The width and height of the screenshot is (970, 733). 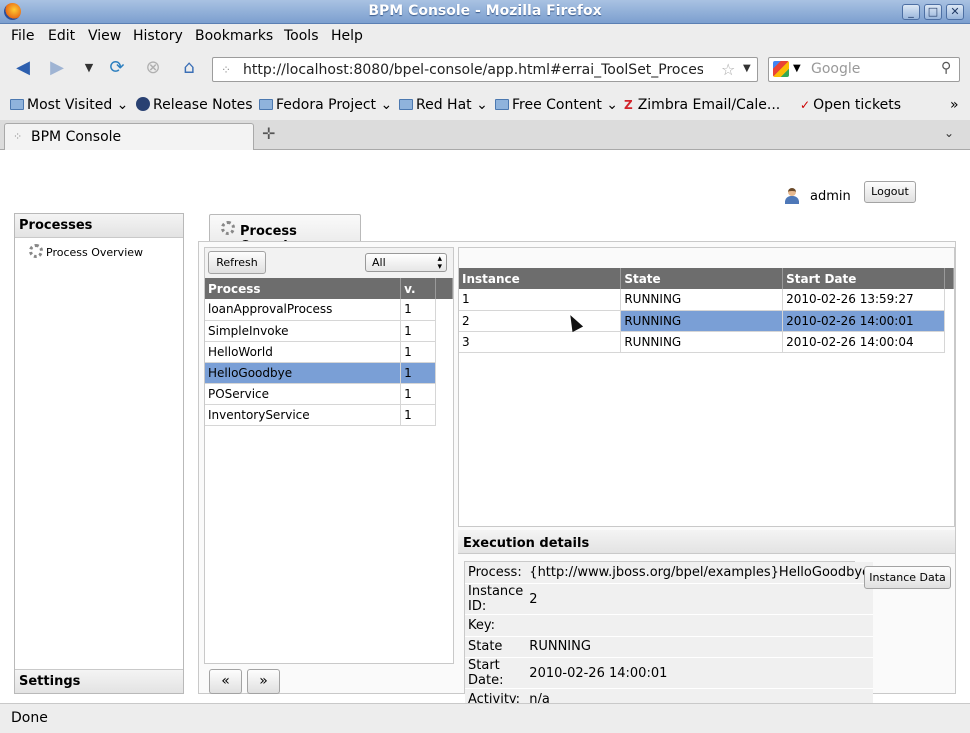 What do you see at coordinates (86, 251) in the screenshot?
I see `sidebar-item-process-overview: Process Overview` at bounding box center [86, 251].